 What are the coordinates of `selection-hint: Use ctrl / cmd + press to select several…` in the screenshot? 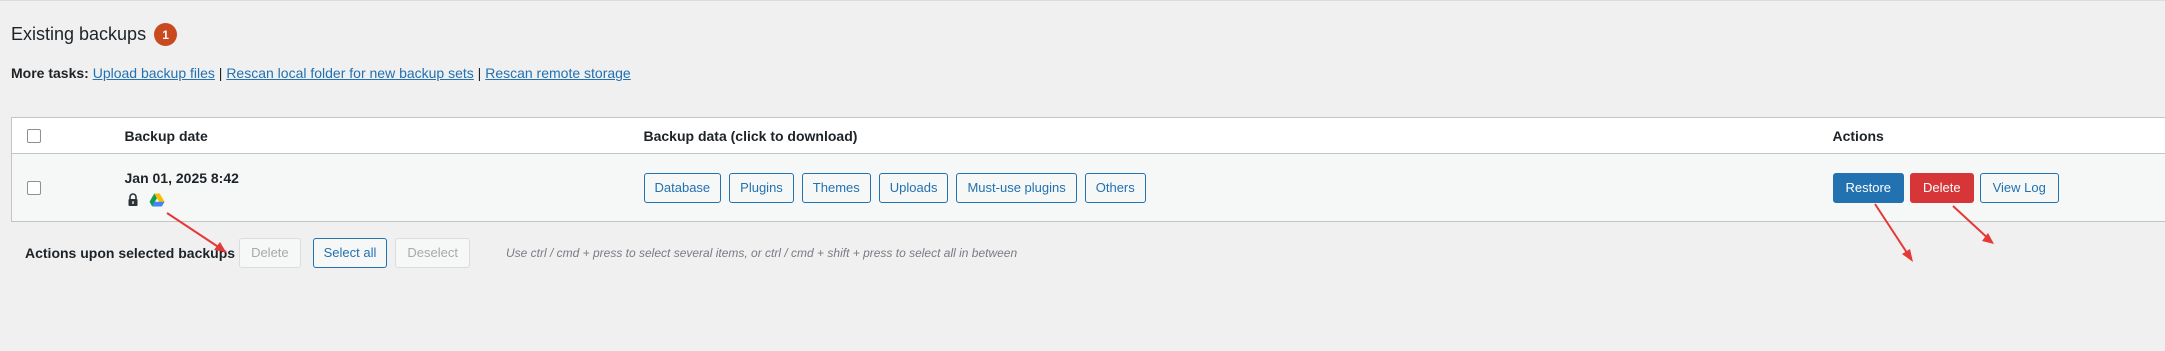 It's located at (761, 253).